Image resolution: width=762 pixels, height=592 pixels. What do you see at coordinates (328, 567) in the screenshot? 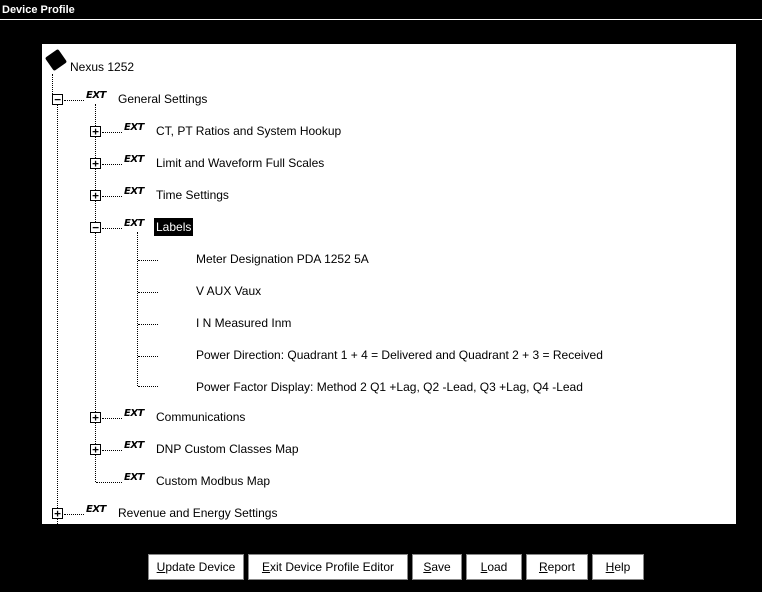
I see `exit-device-profile-editor-button: Exit Device Profile Editor` at bounding box center [328, 567].